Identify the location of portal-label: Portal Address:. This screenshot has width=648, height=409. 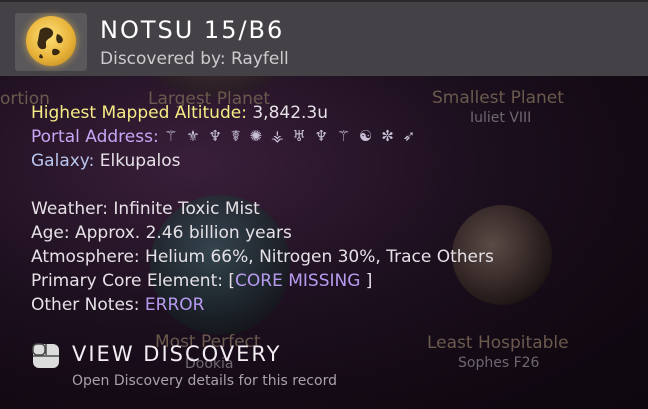
(95, 137).